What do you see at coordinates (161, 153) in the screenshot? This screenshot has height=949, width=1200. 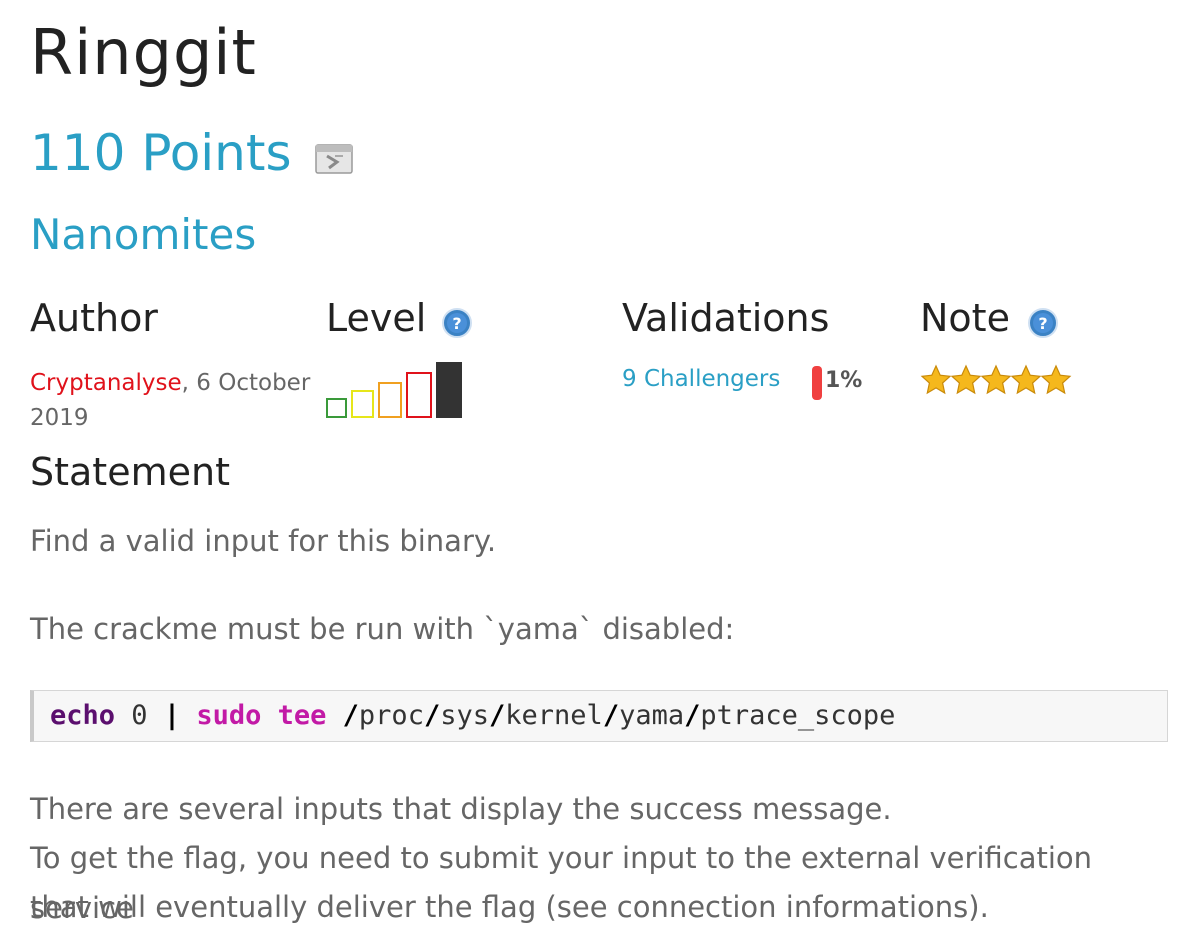 I see `challenge-points: 110 Points` at bounding box center [161, 153].